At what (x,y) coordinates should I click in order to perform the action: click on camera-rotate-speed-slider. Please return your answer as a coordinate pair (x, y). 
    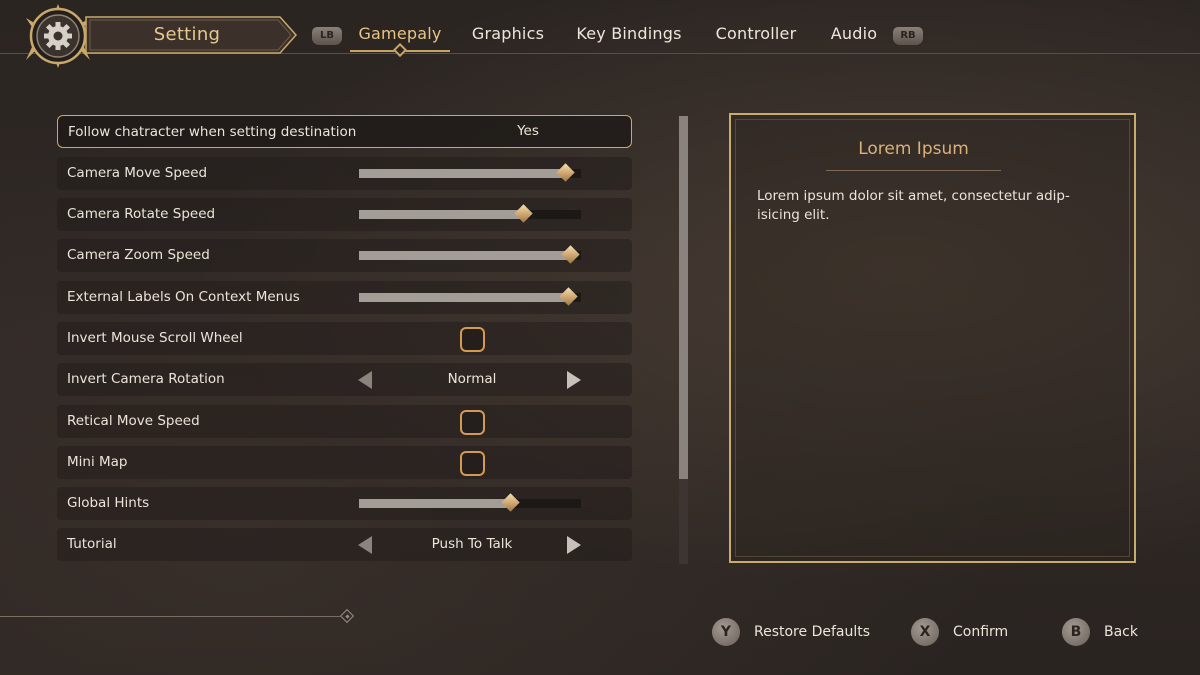
    Looking at the image, I should click on (470, 213).